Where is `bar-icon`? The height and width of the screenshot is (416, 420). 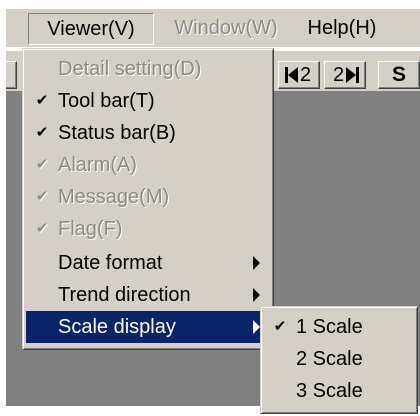 bar-icon is located at coordinates (358, 75).